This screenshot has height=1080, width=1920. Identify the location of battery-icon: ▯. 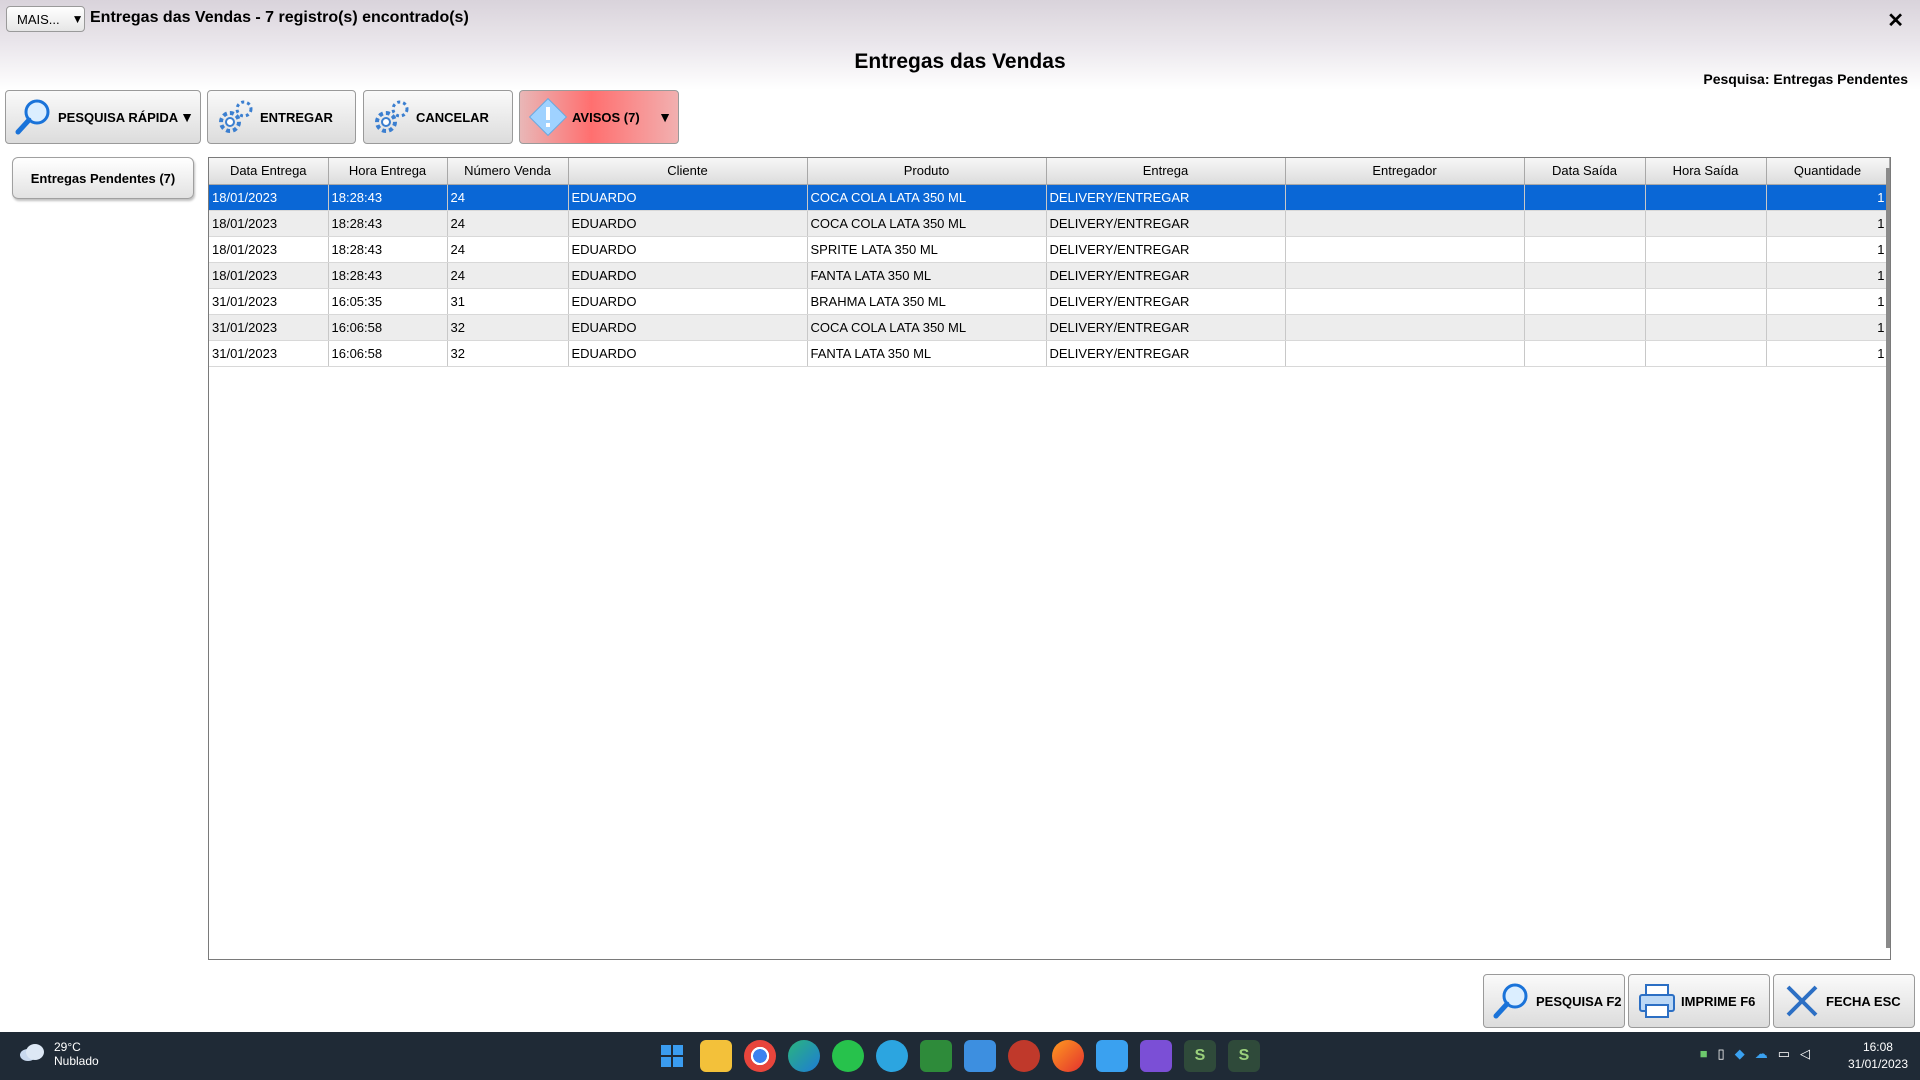
(1721, 1054).